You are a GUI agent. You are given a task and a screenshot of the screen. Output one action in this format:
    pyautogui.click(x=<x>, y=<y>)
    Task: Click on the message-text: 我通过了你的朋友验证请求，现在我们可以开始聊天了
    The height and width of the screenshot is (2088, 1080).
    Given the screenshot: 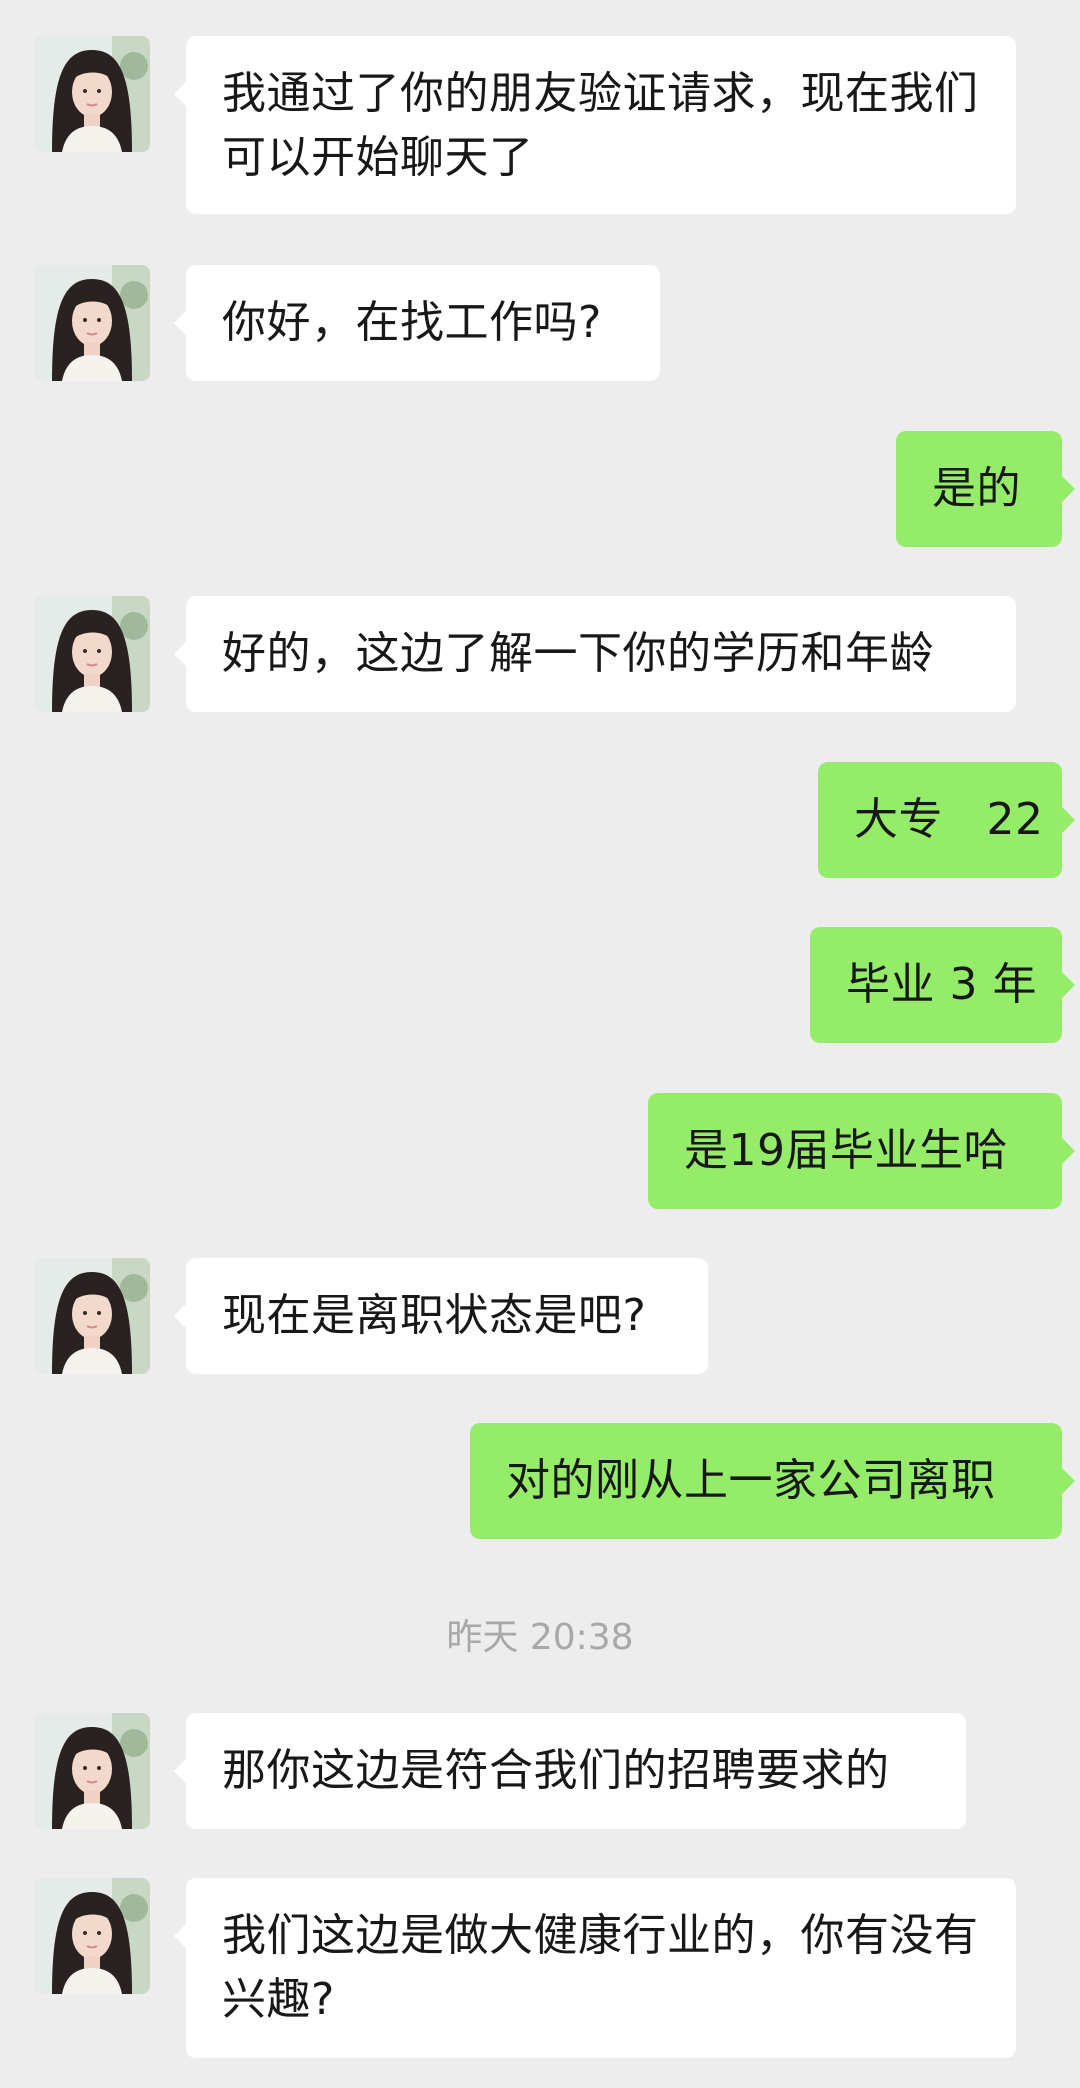 What is the action you would take?
    pyautogui.click(x=600, y=125)
    